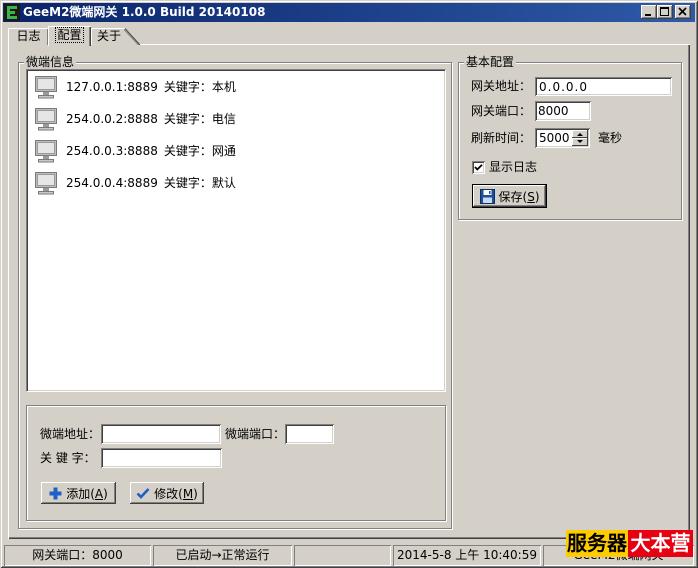 The width and height of the screenshot is (698, 568). I want to click on client-keyword: 默认, so click(223, 183).